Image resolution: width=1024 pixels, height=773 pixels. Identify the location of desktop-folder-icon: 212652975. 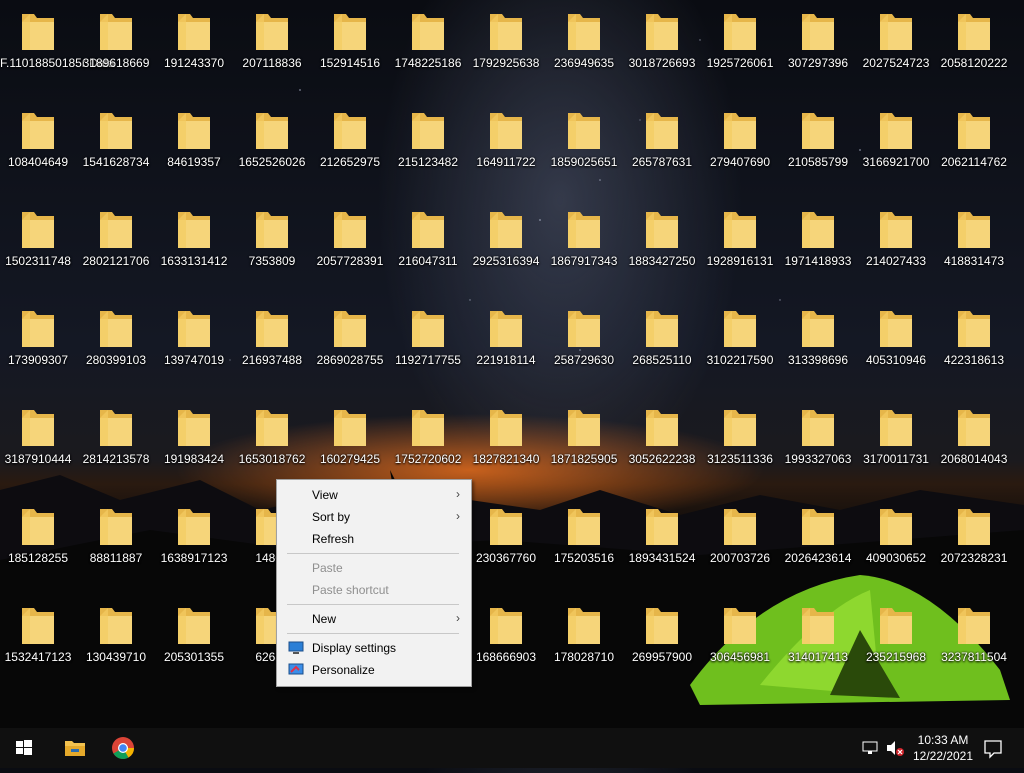
(350, 147).